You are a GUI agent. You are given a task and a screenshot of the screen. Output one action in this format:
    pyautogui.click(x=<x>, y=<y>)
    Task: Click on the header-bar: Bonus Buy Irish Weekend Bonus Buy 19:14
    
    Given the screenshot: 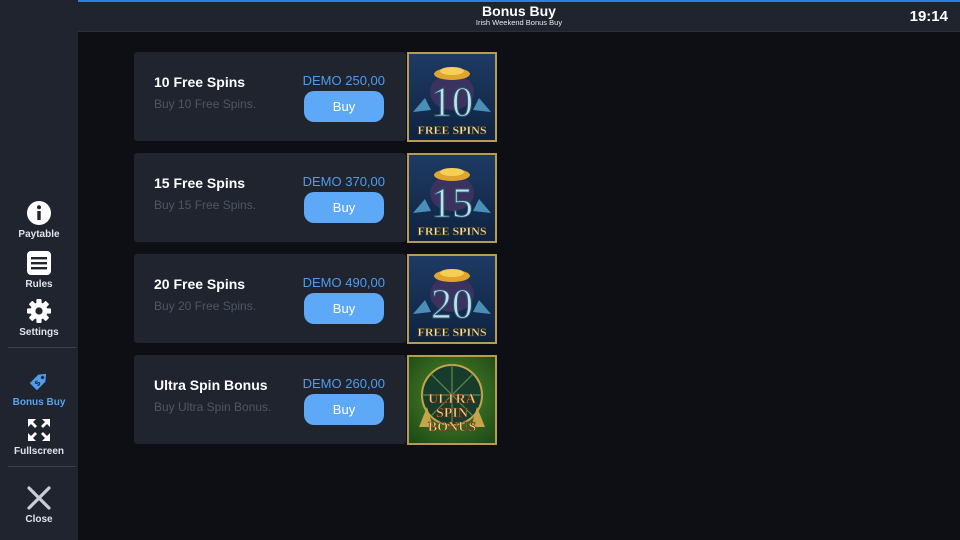 What is the action you would take?
    pyautogui.click(x=519, y=17)
    